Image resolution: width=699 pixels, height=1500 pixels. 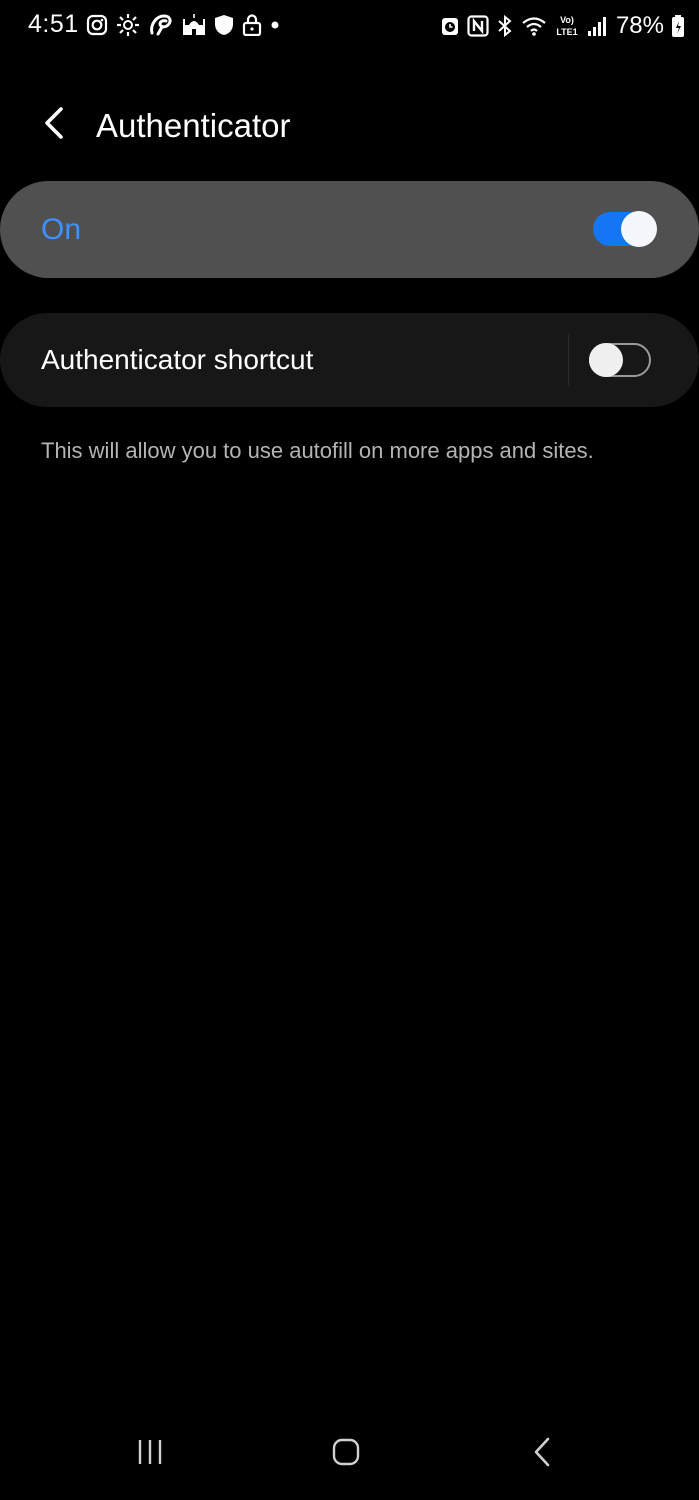 What do you see at coordinates (597, 26) in the screenshot?
I see `signal-icon` at bounding box center [597, 26].